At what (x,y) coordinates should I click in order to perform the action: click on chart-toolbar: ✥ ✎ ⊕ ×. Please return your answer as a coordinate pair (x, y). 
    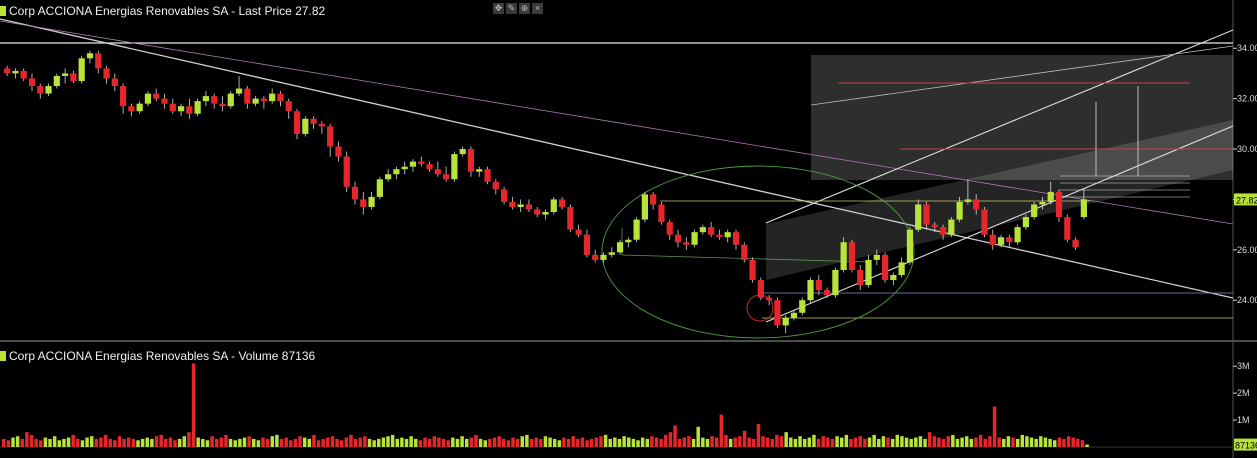
    Looking at the image, I should click on (518, 9).